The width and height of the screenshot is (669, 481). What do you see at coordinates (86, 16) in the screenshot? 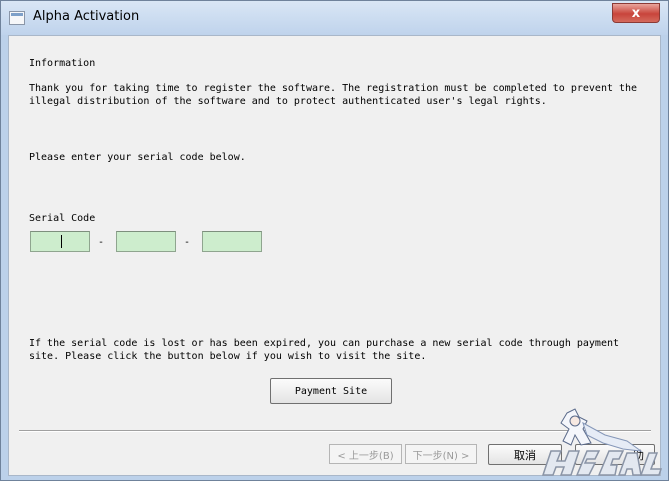
I see `window-title: Alpha Activation` at bounding box center [86, 16].